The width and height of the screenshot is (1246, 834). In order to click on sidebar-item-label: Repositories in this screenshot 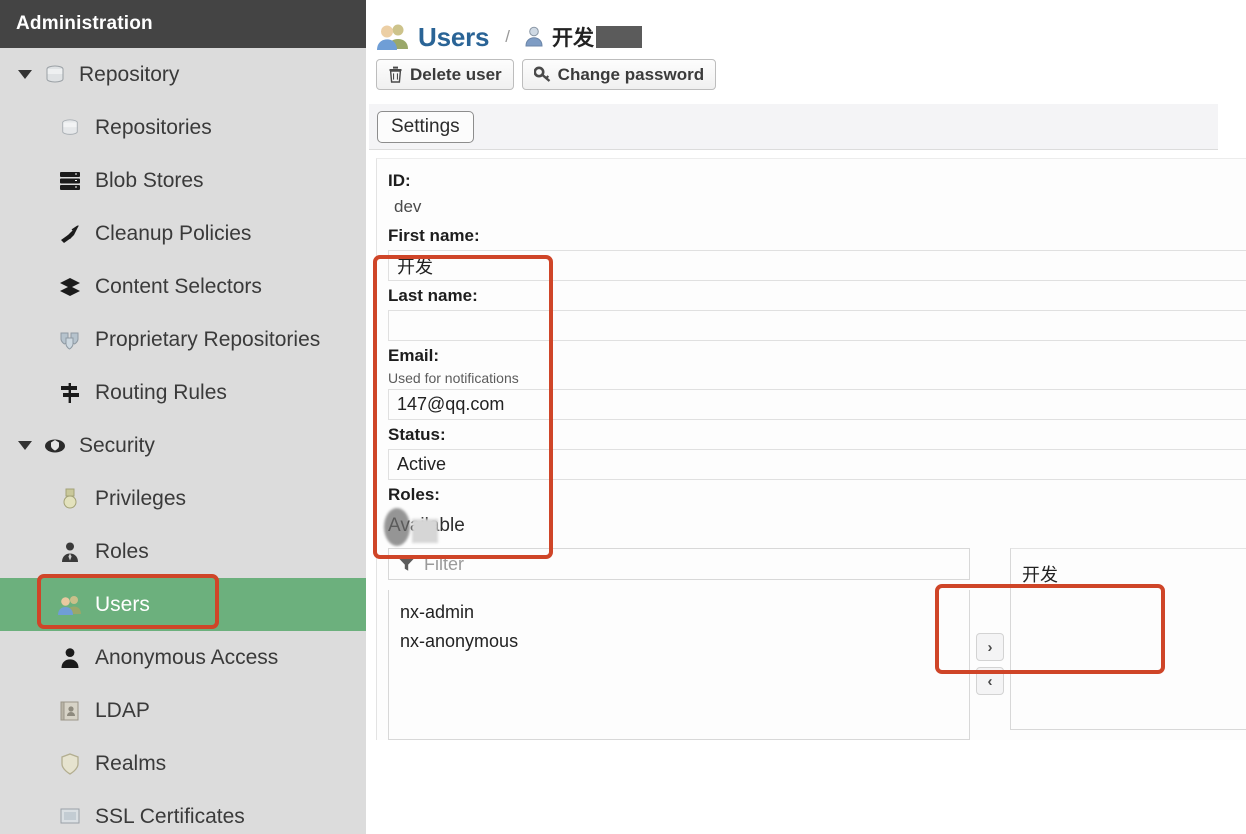, I will do `click(153, 127)`.